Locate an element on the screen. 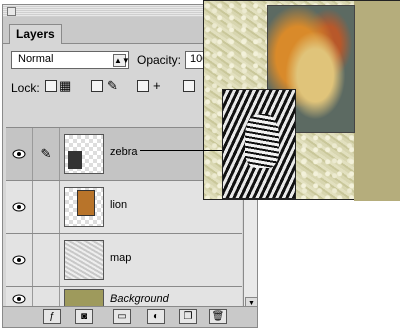  blend-mode-select: Normal ▲▼ is located at coordinates (70, 60).